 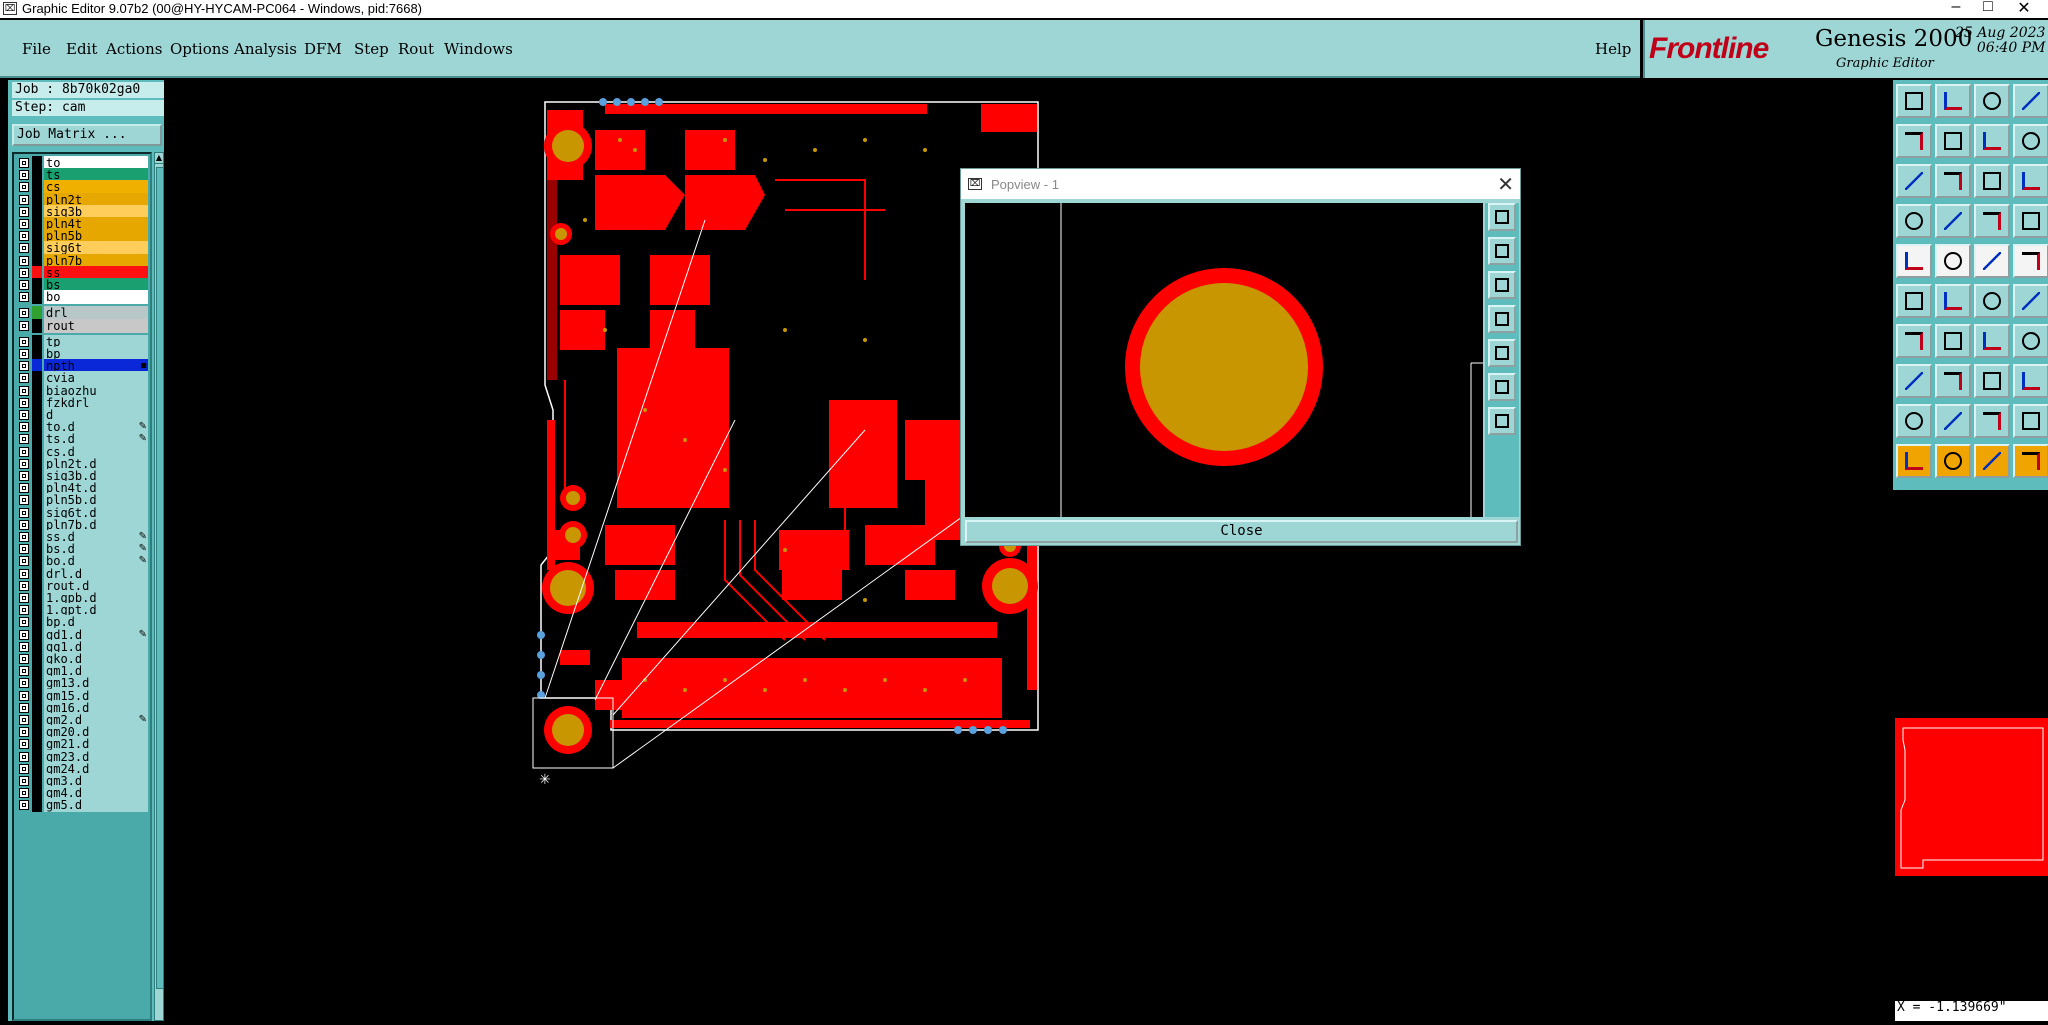 What do you see at coordinates (2030, 181) in the screenshot?
I see `help-tool` at bounding box center [2030, 181].